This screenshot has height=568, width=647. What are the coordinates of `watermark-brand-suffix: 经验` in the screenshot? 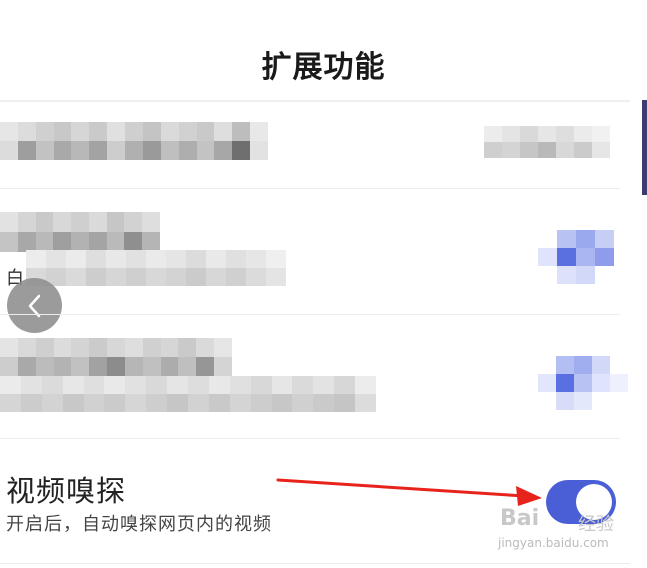 It's located at (596, 524).